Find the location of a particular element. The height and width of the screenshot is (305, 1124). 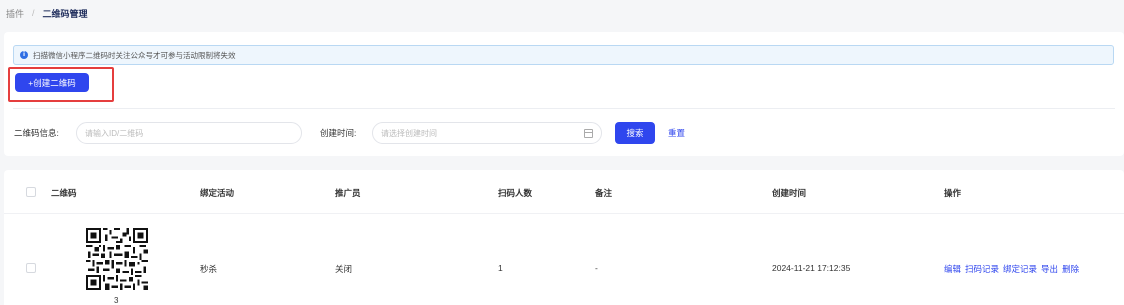

bind-records-link: 绑定记录 is located at coordinates (1020, 269).